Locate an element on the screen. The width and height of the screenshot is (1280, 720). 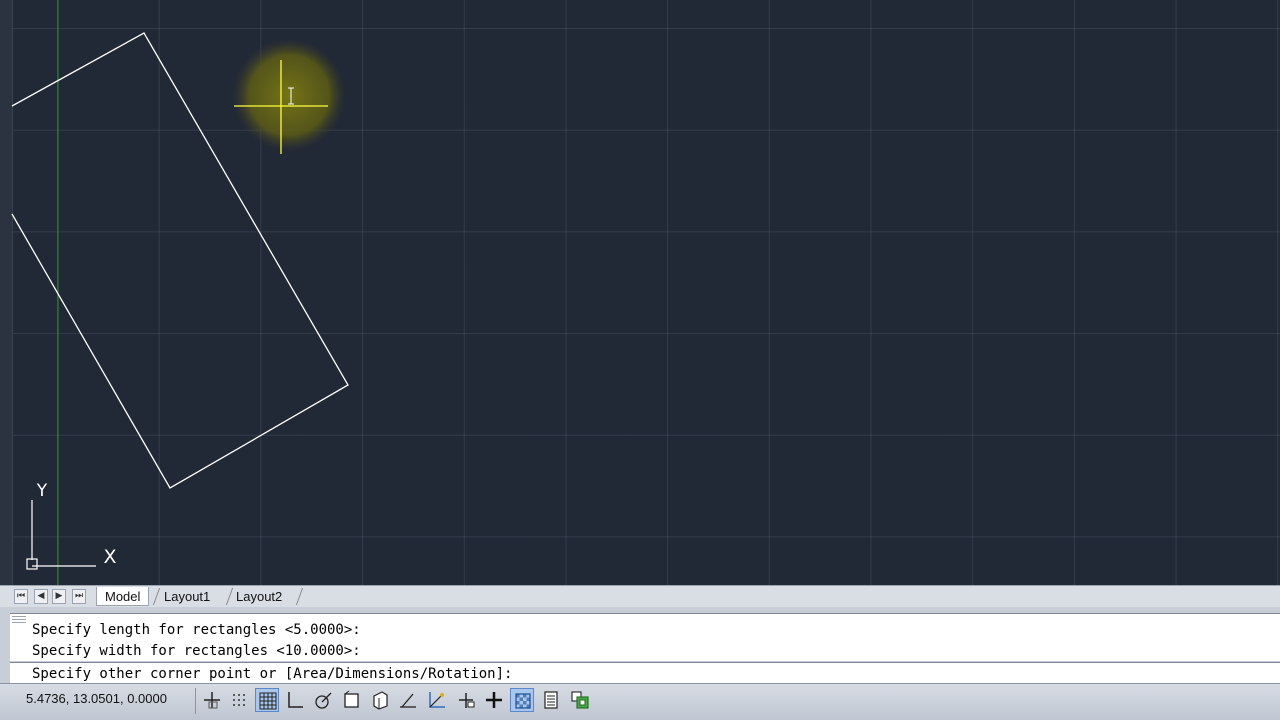
status-bar: 5.4736, 13.0501, 0.0000 is located at coordinates (640, 701).